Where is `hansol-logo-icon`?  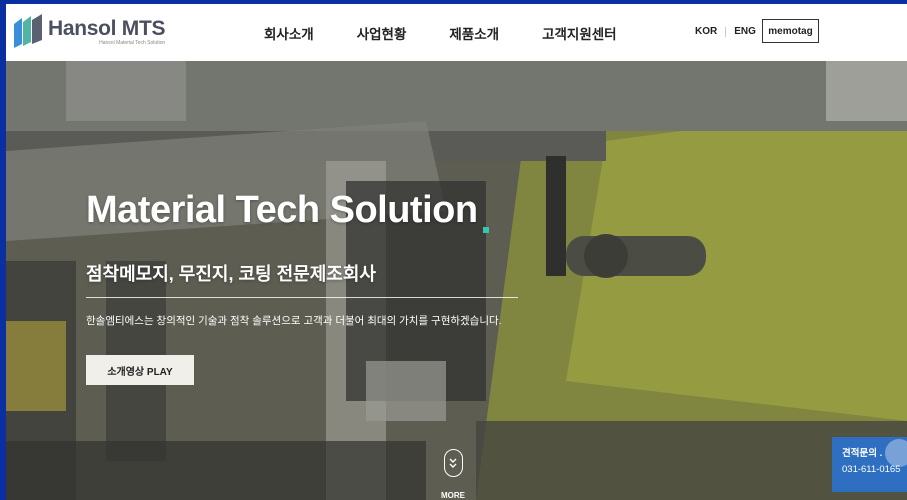
hansol-logo-icon is located at coordinates (28, 31).